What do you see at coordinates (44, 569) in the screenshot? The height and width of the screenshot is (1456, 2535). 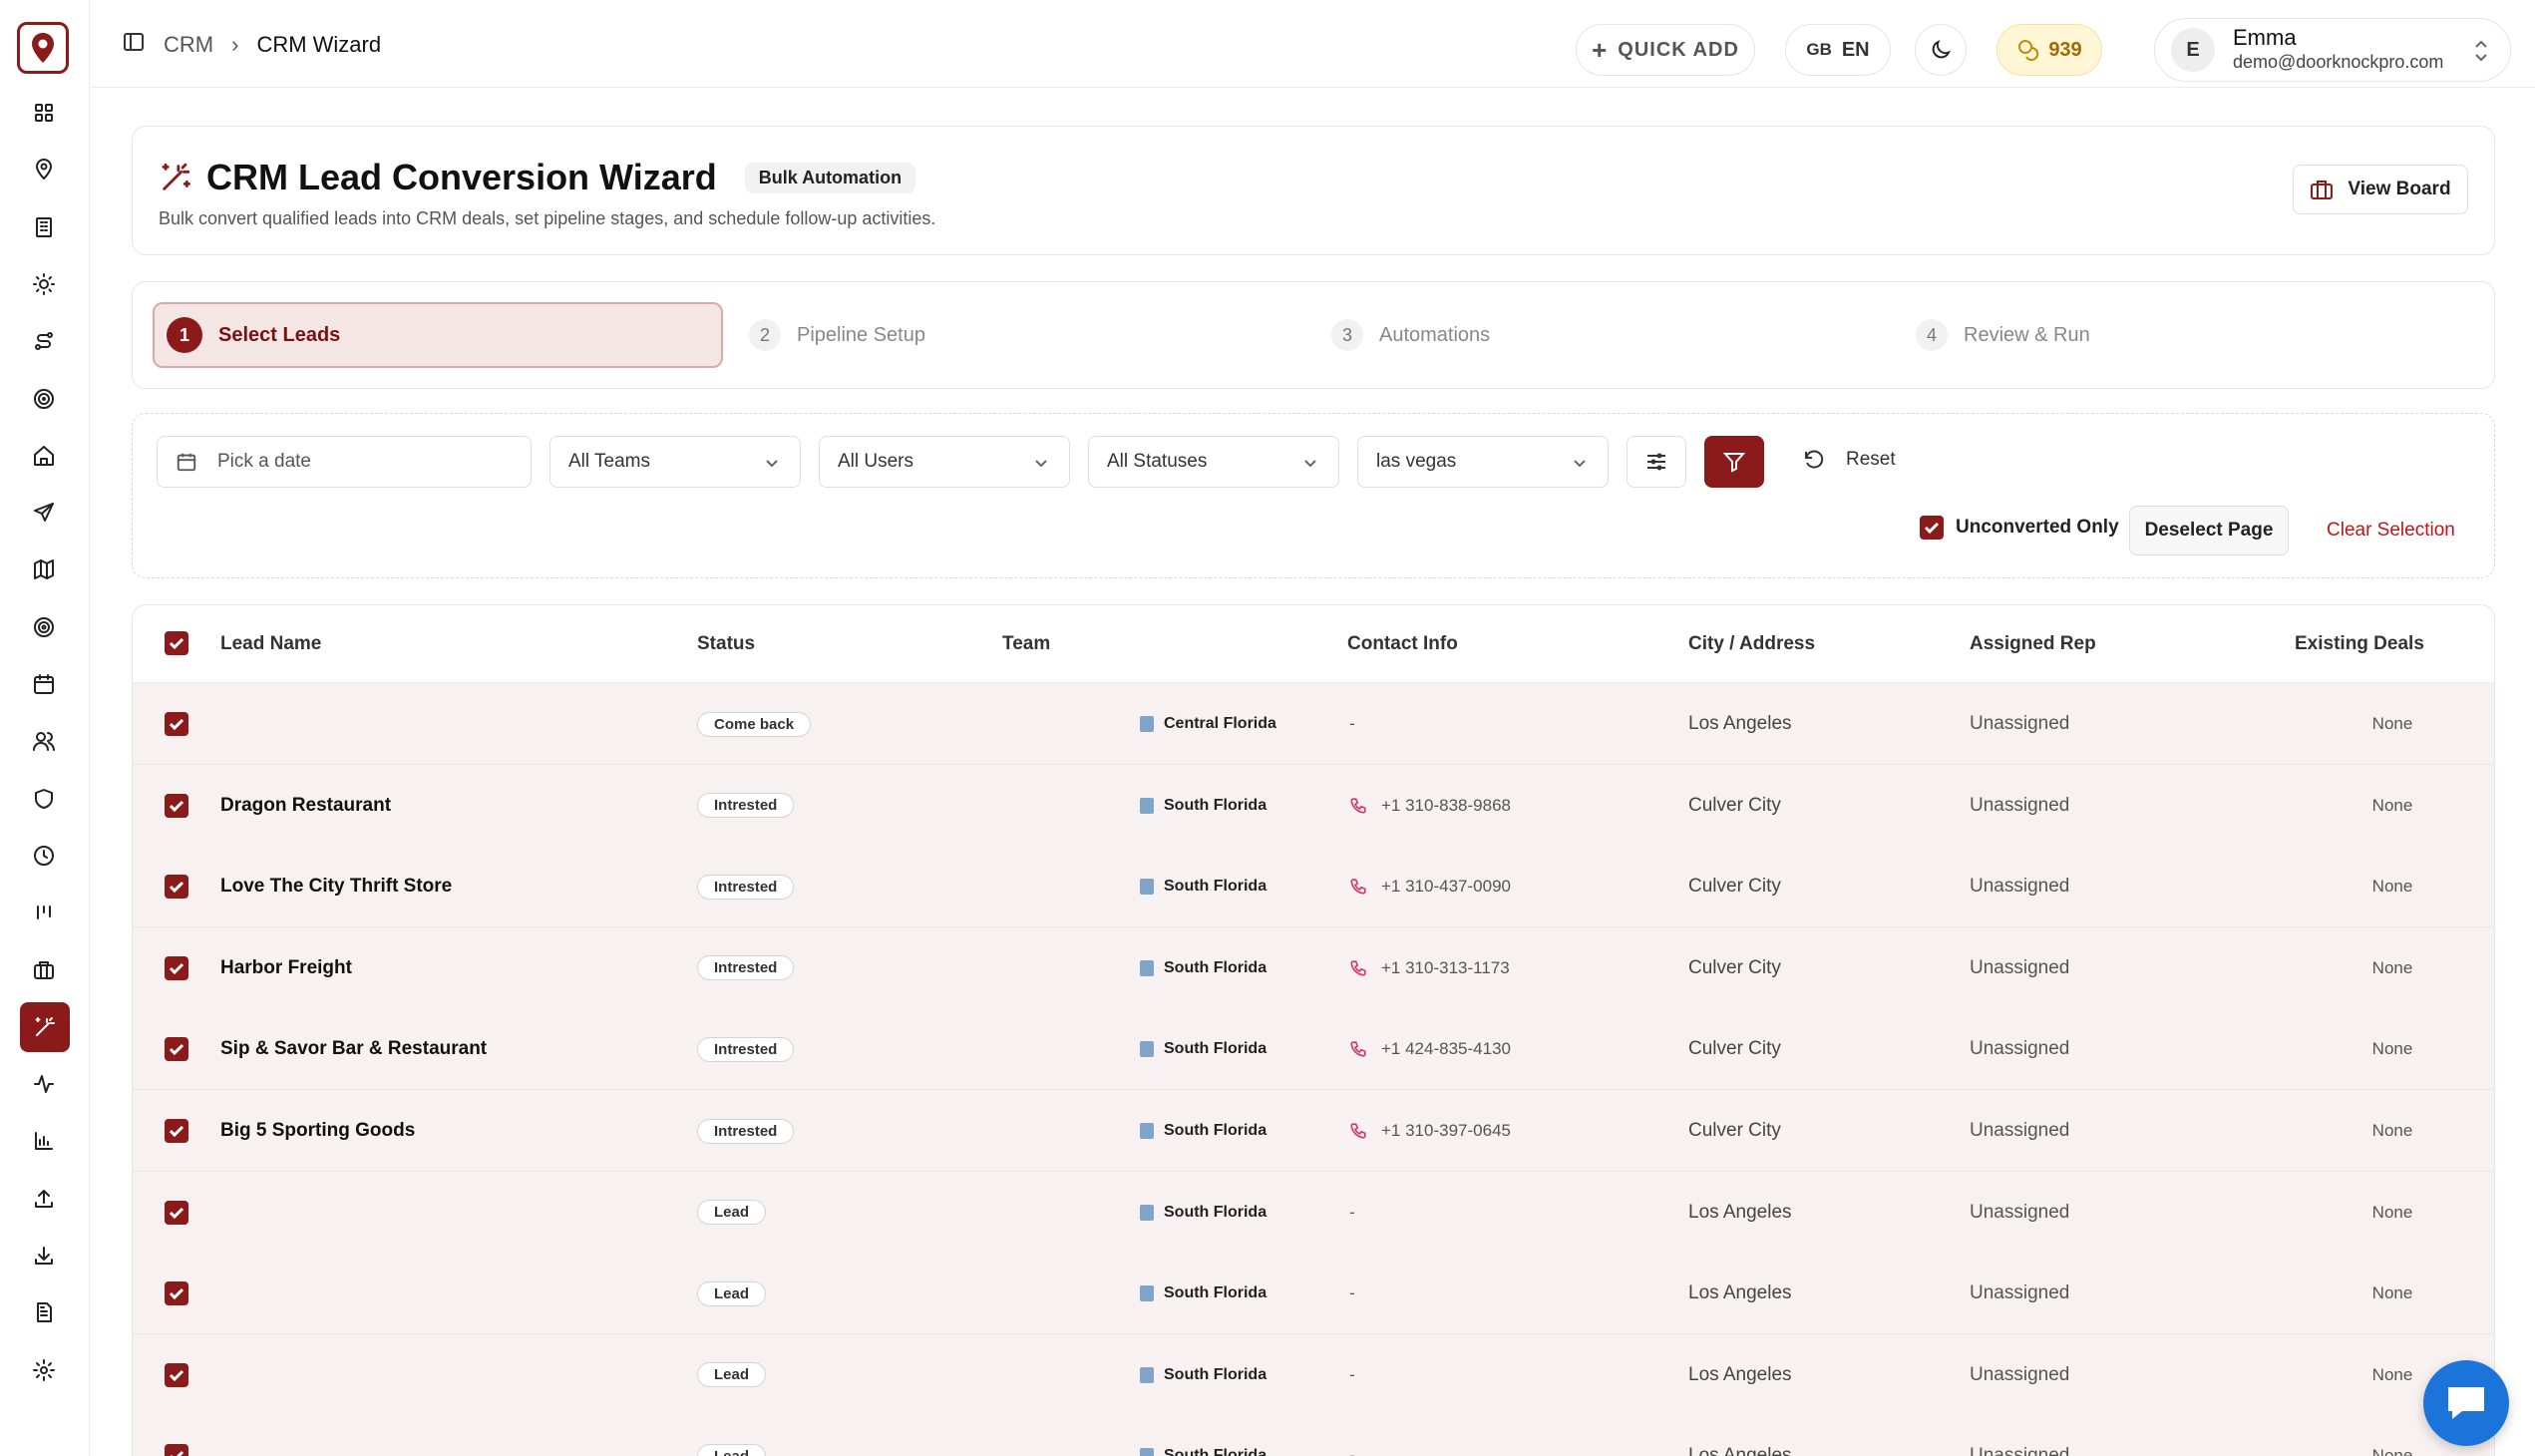 I see `sidebar-item-map` at bounding box center [44, 569].